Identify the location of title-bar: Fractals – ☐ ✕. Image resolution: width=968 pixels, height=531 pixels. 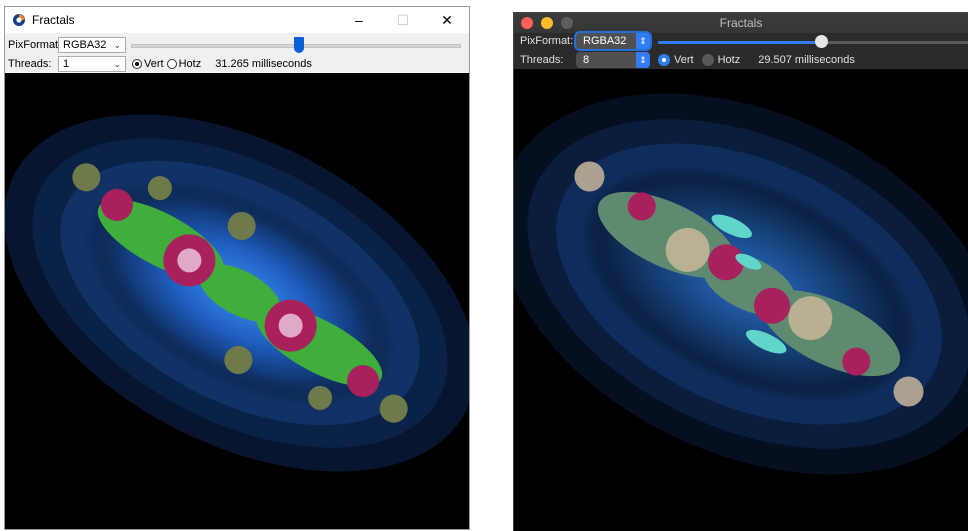
(237, 20).